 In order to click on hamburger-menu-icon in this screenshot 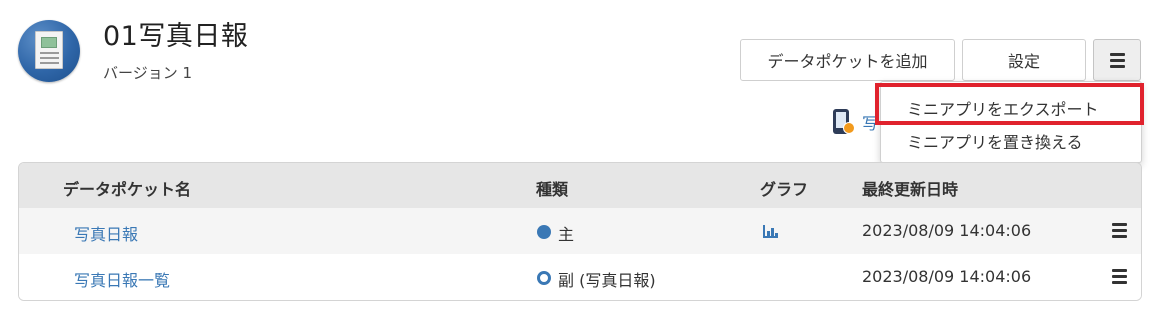, I will do `click(1117, 60)`.